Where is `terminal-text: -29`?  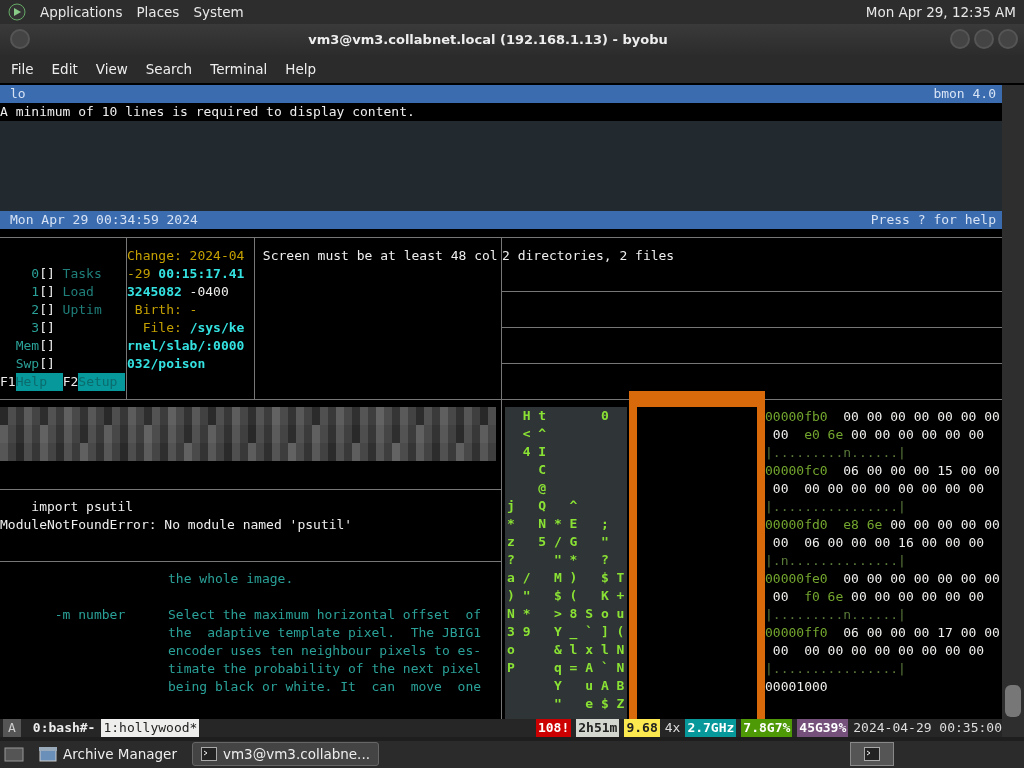 terminal-text: -29 is located at coordinates (139, 273).